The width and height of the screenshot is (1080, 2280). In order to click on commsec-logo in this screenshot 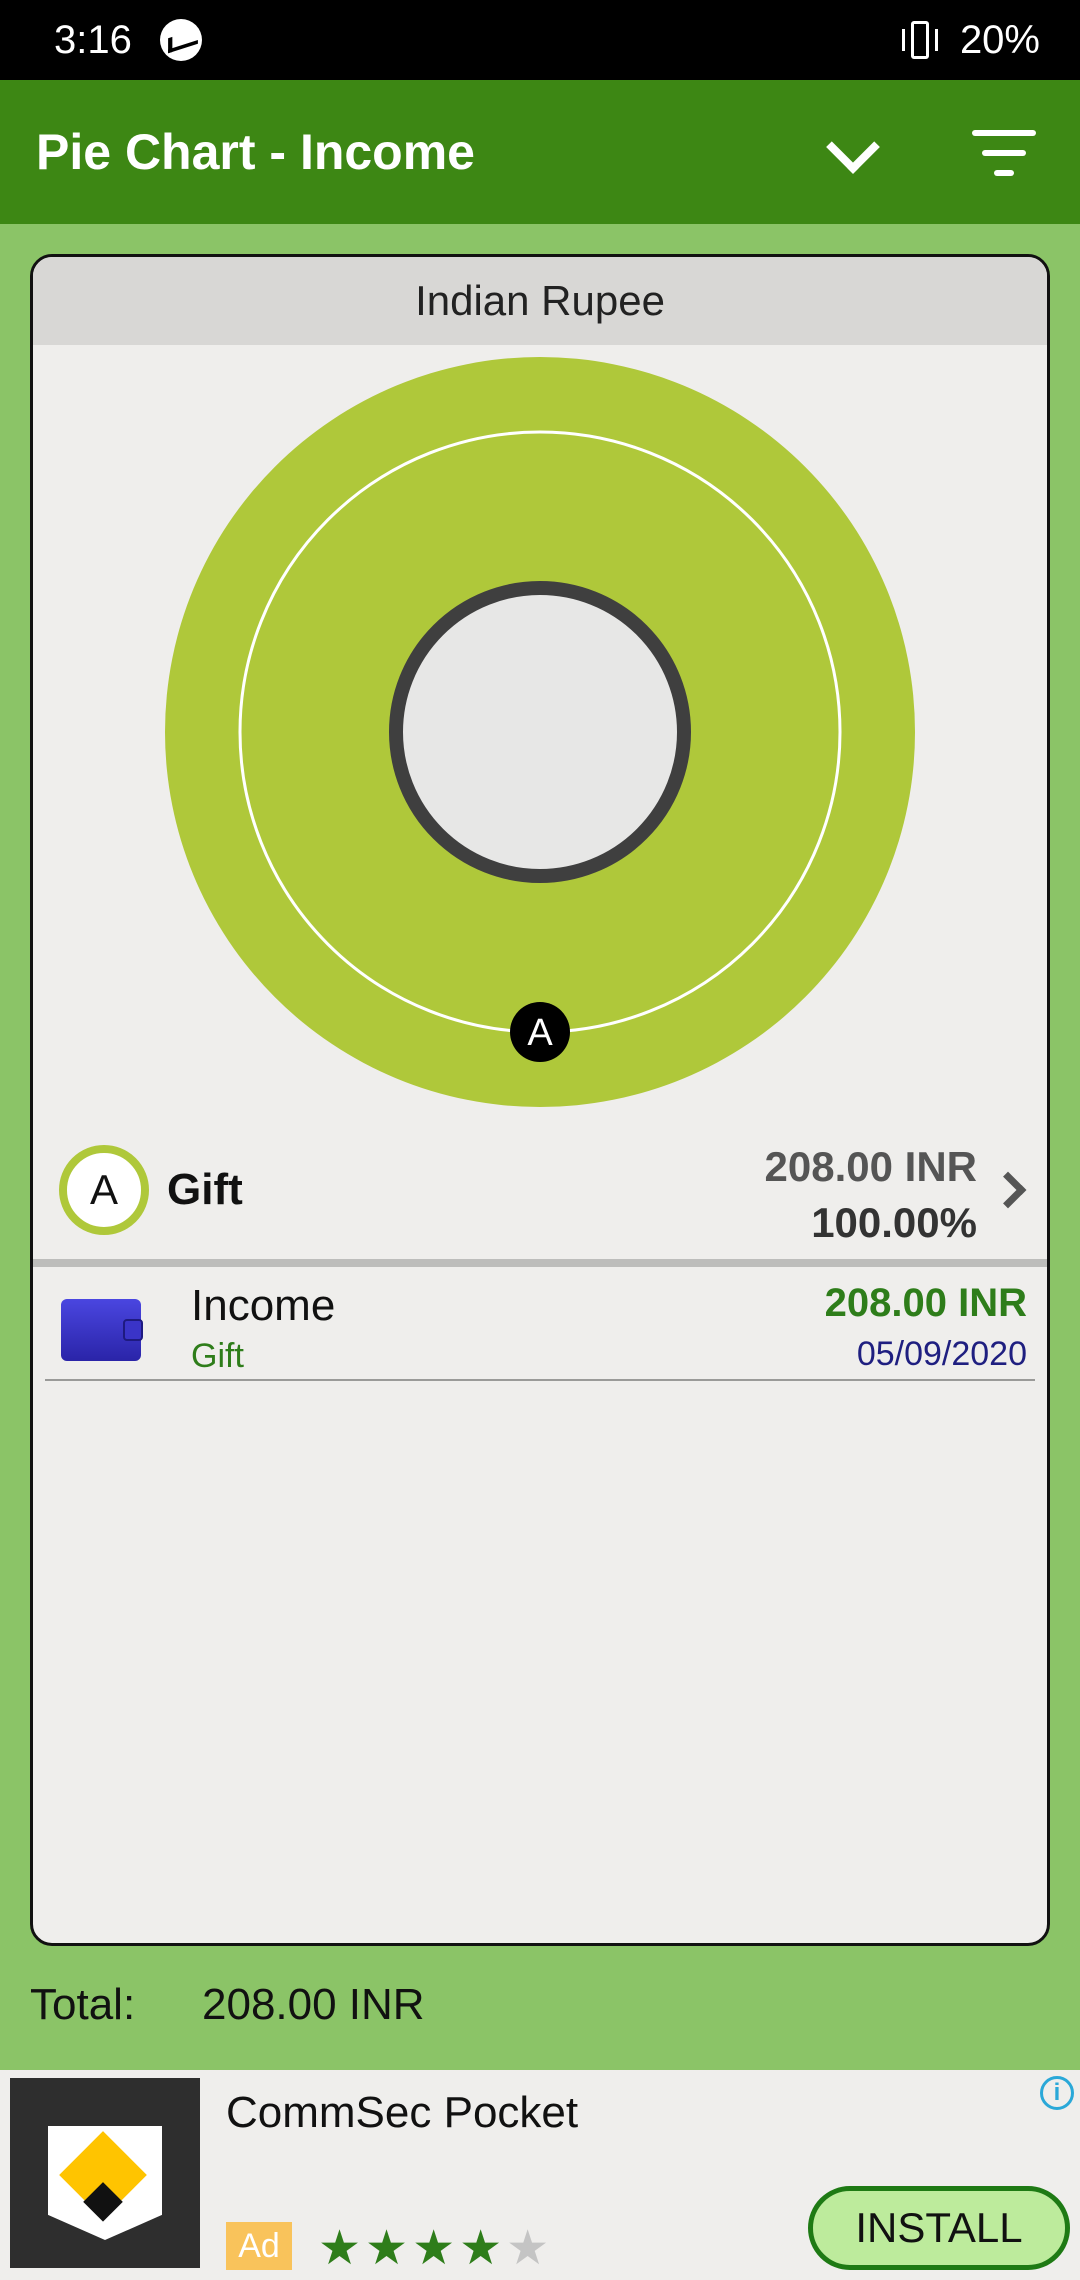, I will do `click(105, 2173)`.